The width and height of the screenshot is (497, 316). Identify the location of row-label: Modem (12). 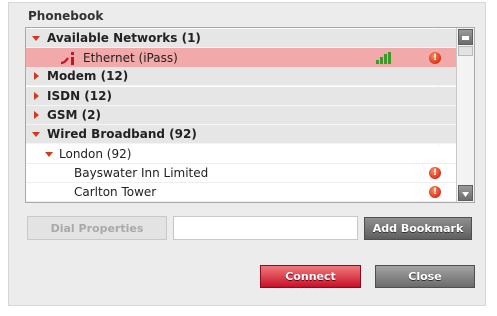
(88, 76).